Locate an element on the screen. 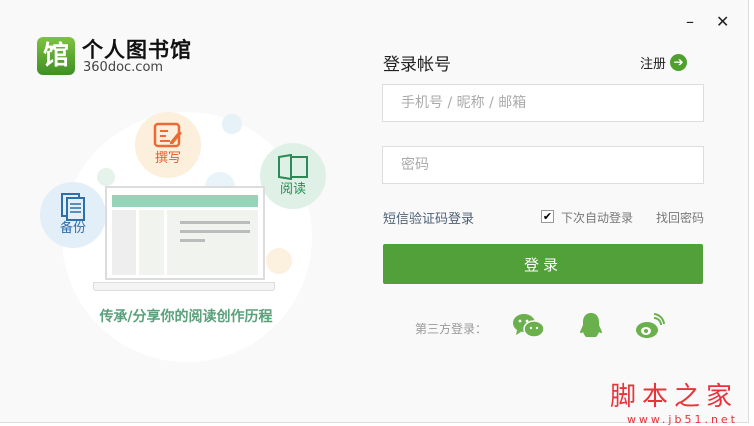 The height and width of the screenshot is (426, 754). book-icon is located at coordinates (293, 167).